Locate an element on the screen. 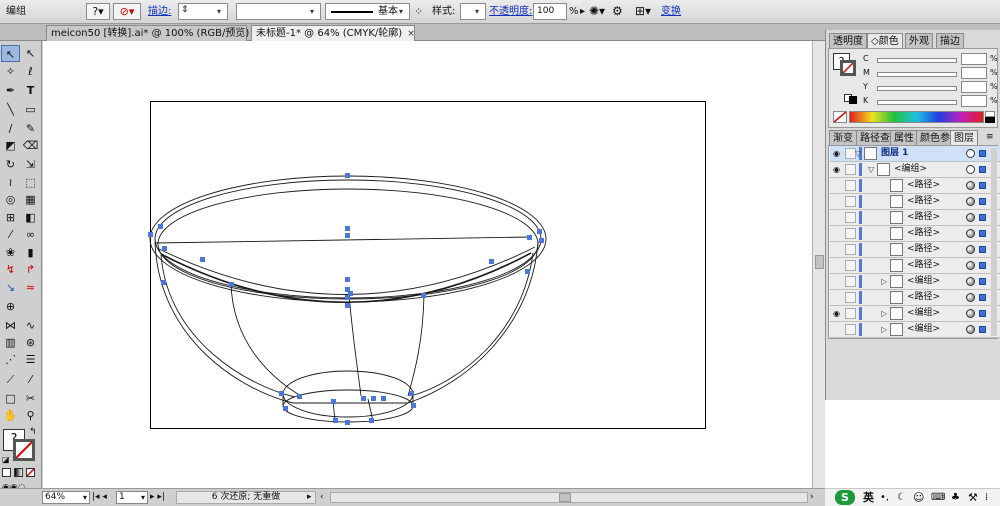 This screenshot has width=1000, height=506. scatter-icon: ⋰ is located at coordinates (10, 359).